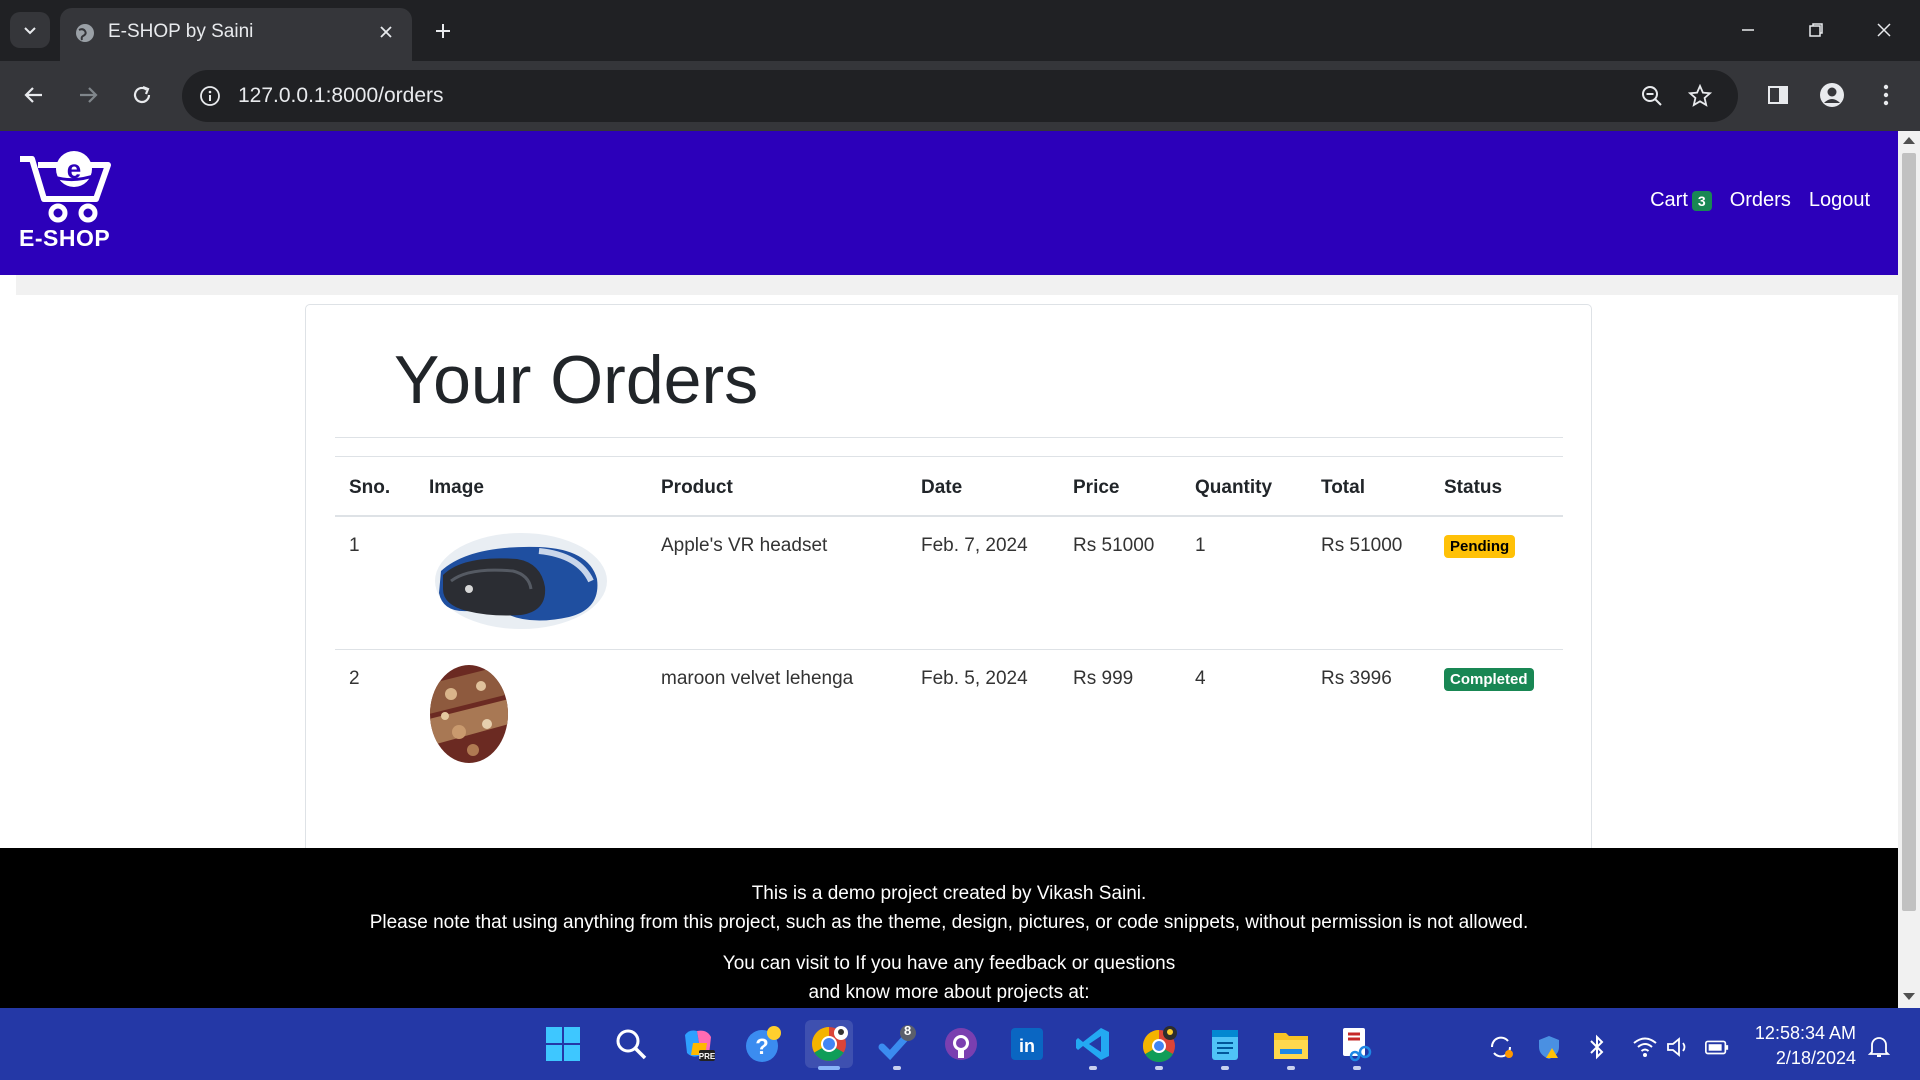 This screenshot has width=1920, height=1080. I want to click on new-tab-button, so click(443, 31).